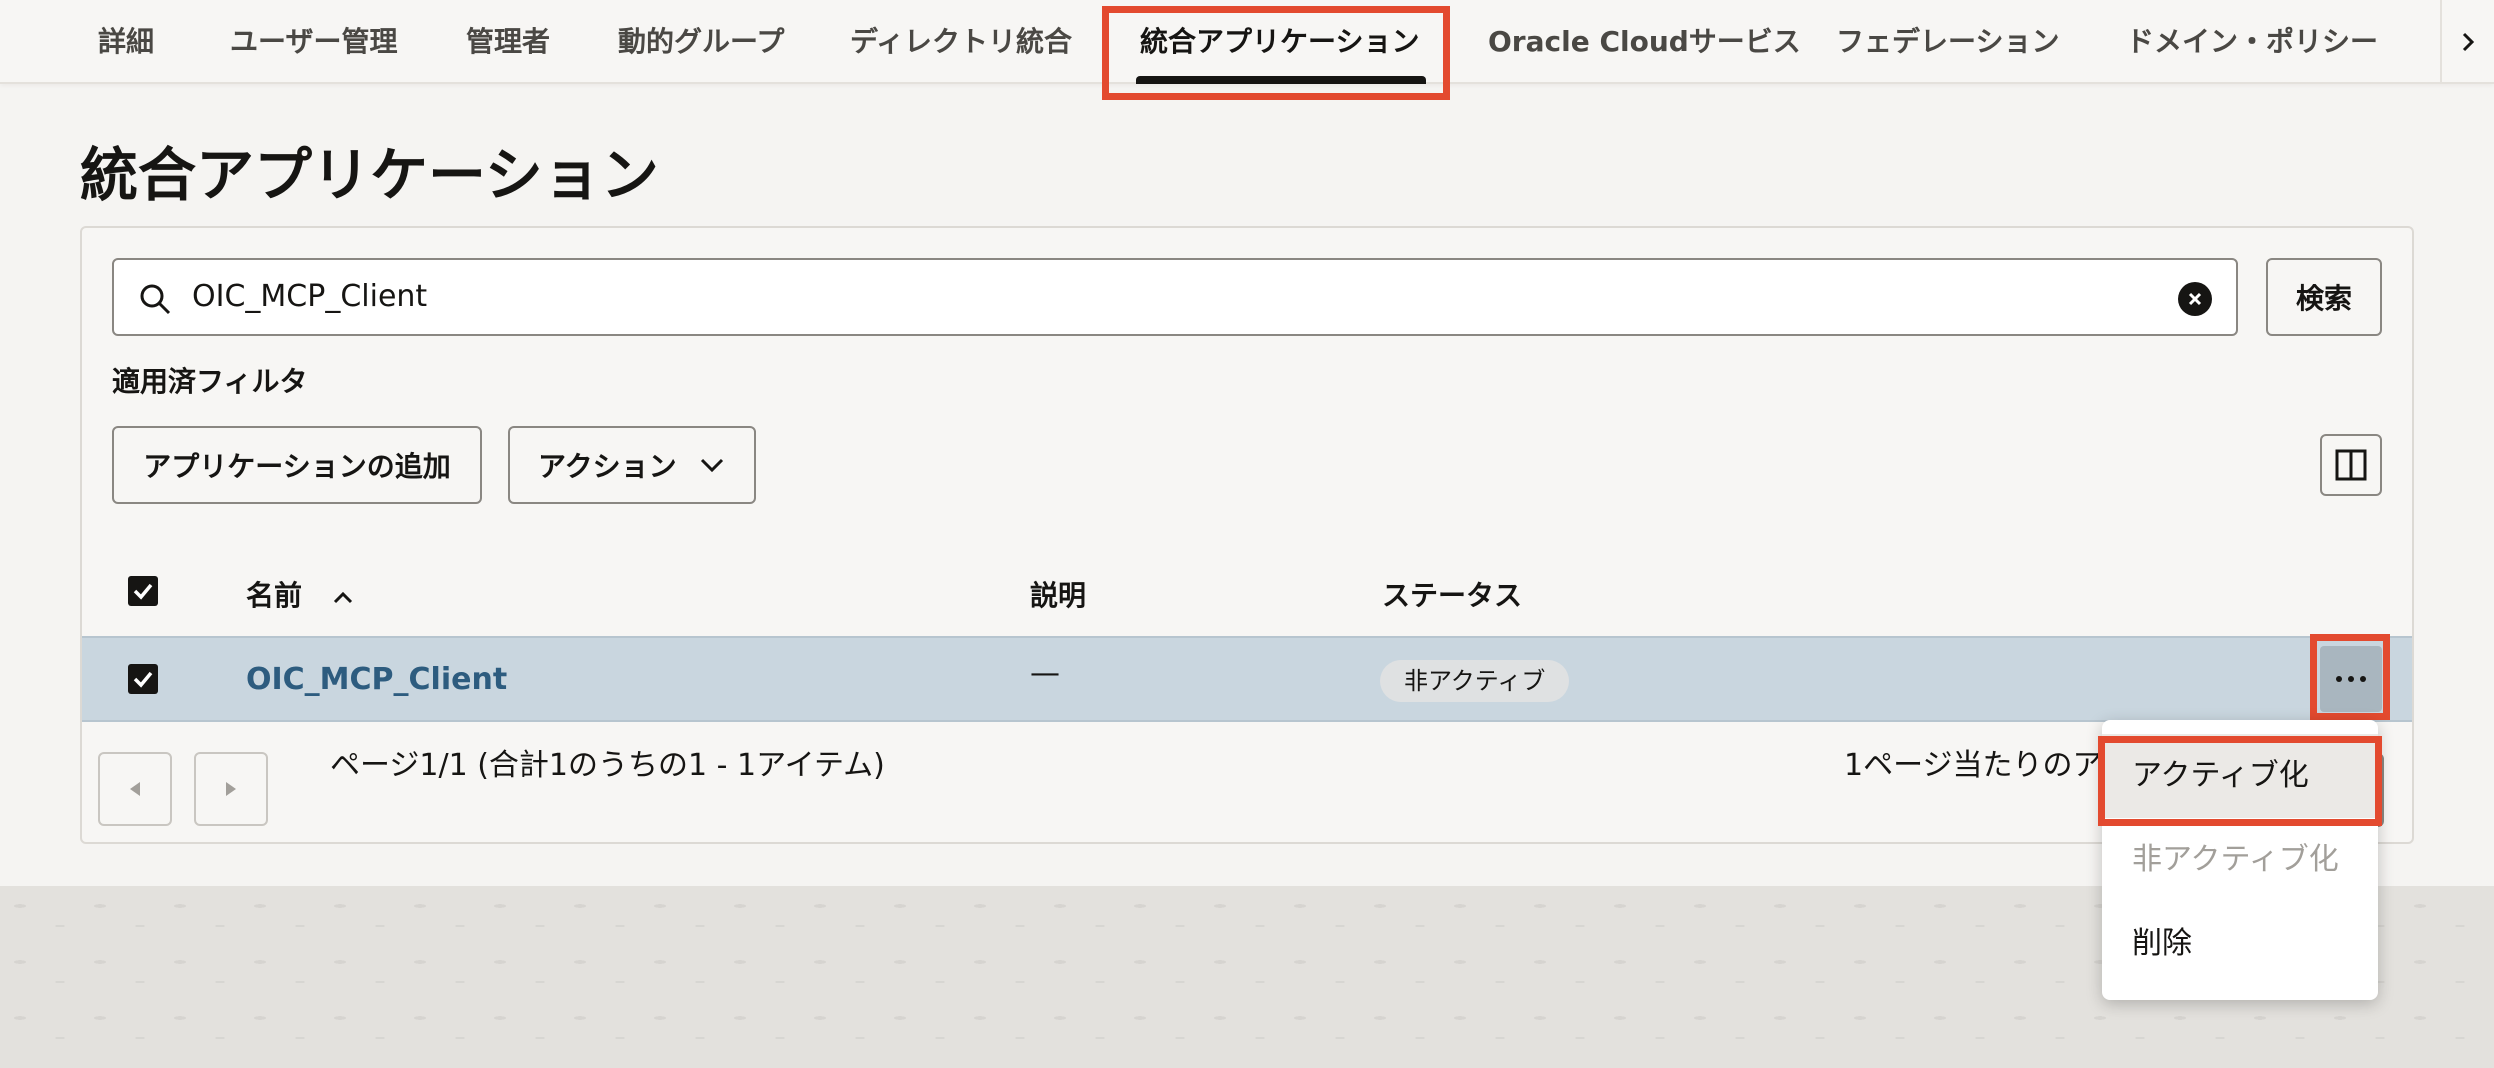  What do you see at coordinates (1644, 42) in the screenshot?
I see `tab-oracle-cloud-services: Oracle Cloudサービス` at bounding box center [1644, 42].